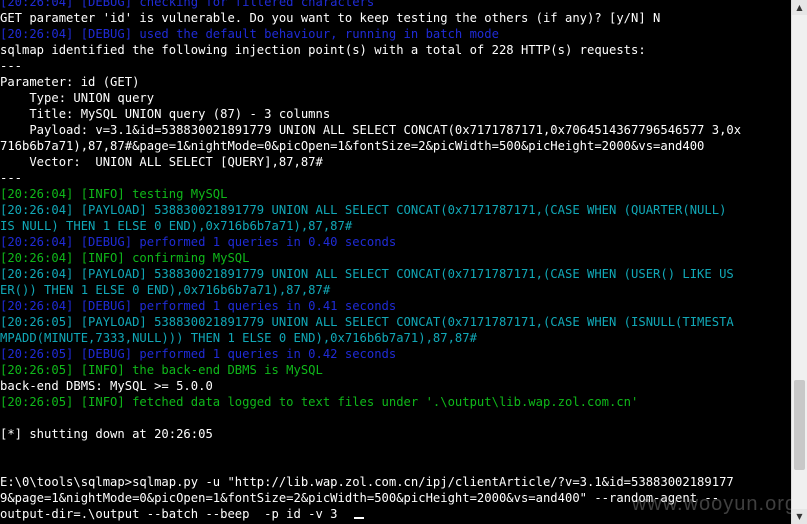 This screenshot has height=524, width=807. Describe the element at coordinates (799, 516) in the screenshot. I see `scroll-down-icon: ▼` at that location.